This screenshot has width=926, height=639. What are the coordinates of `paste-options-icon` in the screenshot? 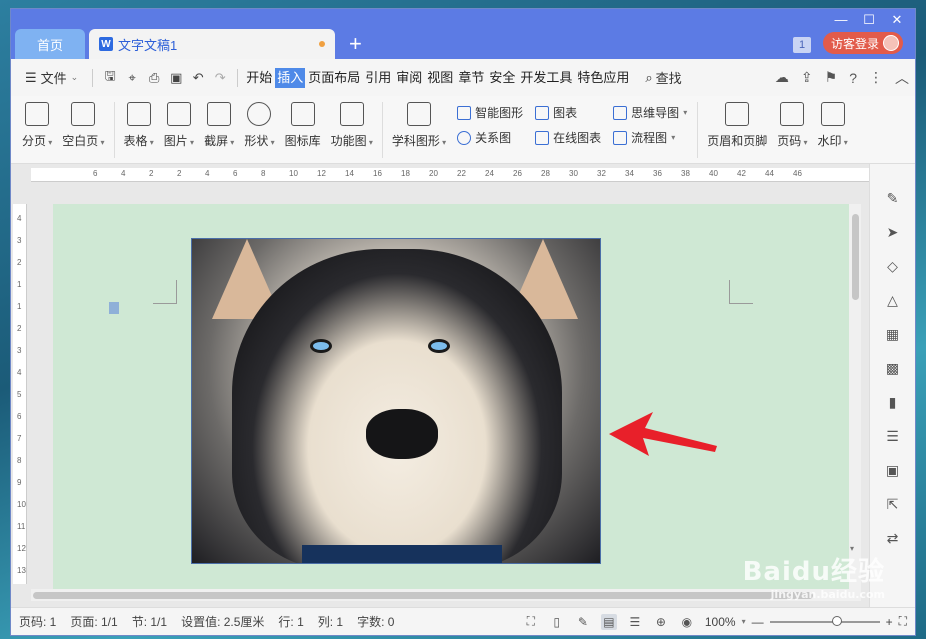 It's located at (114, 308).